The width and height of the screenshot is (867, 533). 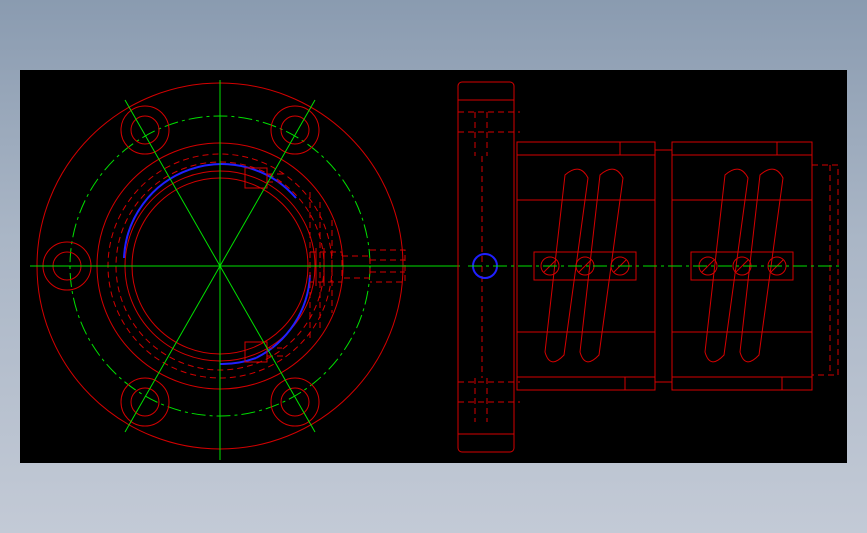 What do you see at coordinates (264, 265) in the screenshot?
I see `tube-clamps` at bounding box center [264, 265].